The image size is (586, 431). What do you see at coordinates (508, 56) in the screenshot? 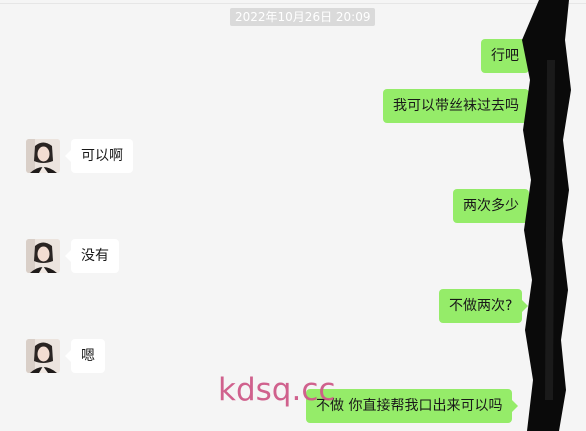
I see `outgoing-message-bubble: 行吧` at bounding box center [508, 56].